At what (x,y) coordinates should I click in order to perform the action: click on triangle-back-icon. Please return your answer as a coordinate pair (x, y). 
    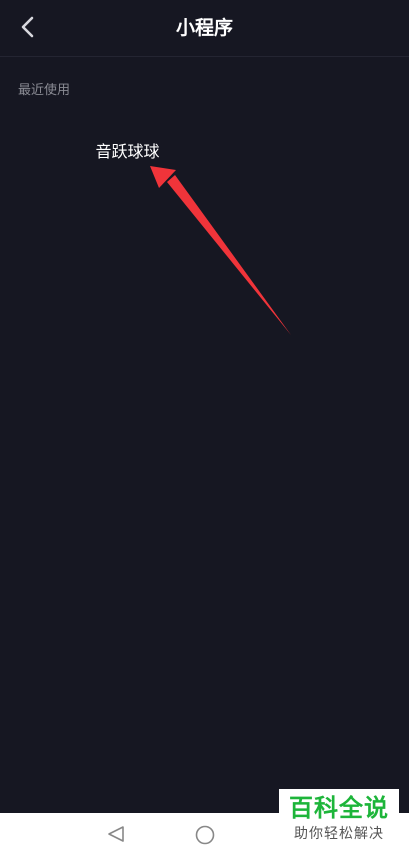
    Looking at the image, I should click on (116, 834).